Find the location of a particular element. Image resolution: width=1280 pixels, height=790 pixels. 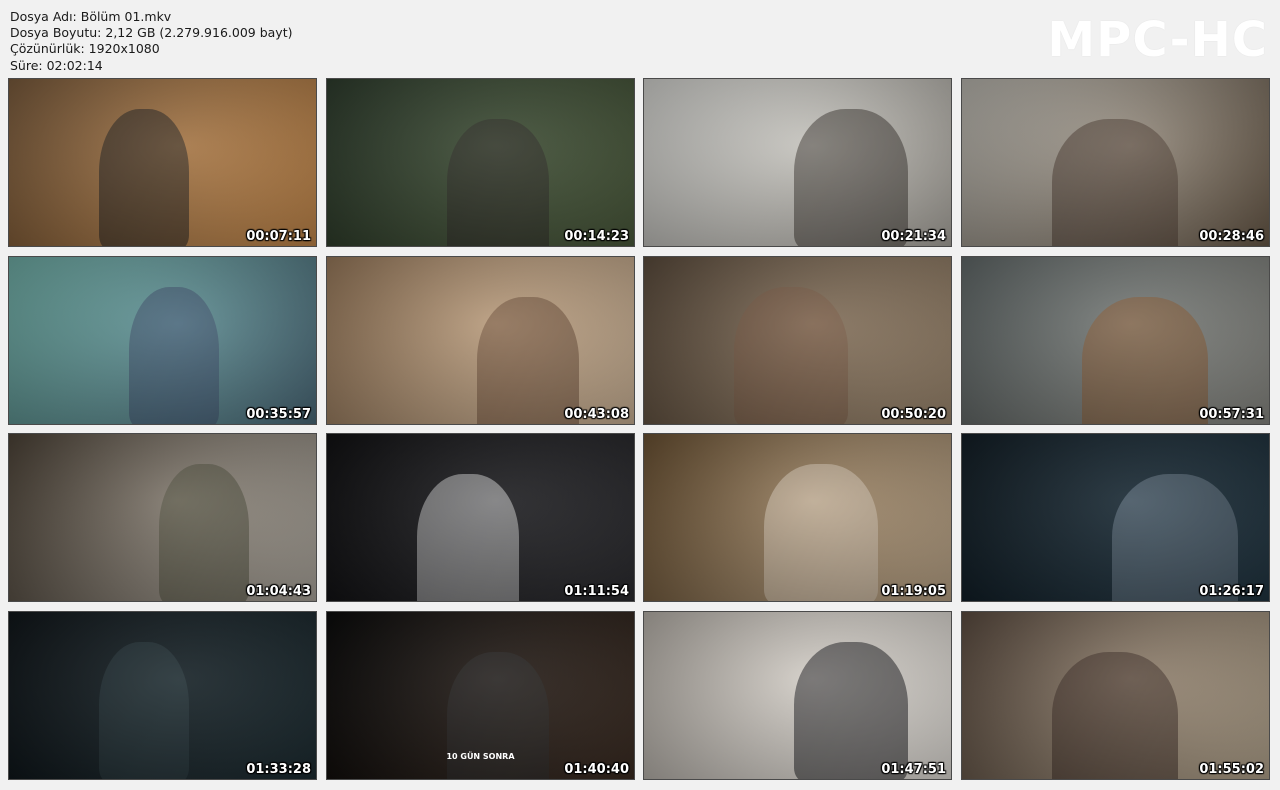

video-thumbnail: 01:11:54 is located at coordinates (480, 517).